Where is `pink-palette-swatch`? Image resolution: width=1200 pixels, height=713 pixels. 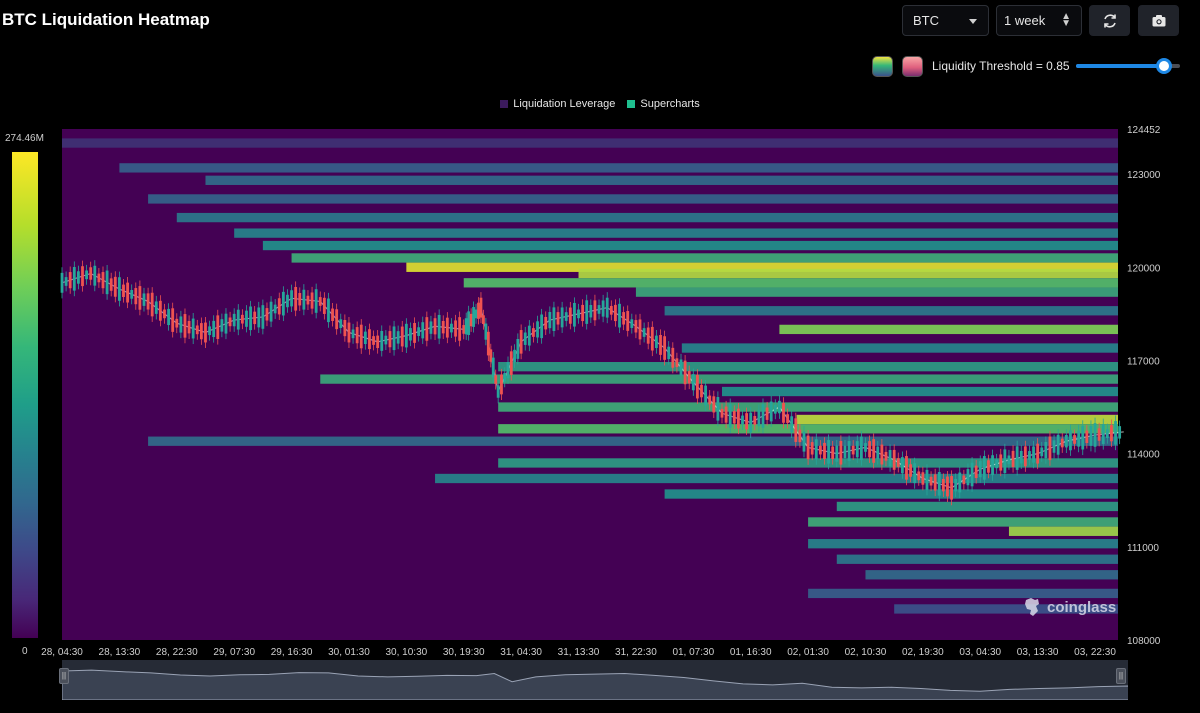
pink-palette-swatch is located at coordinates (912, 66).